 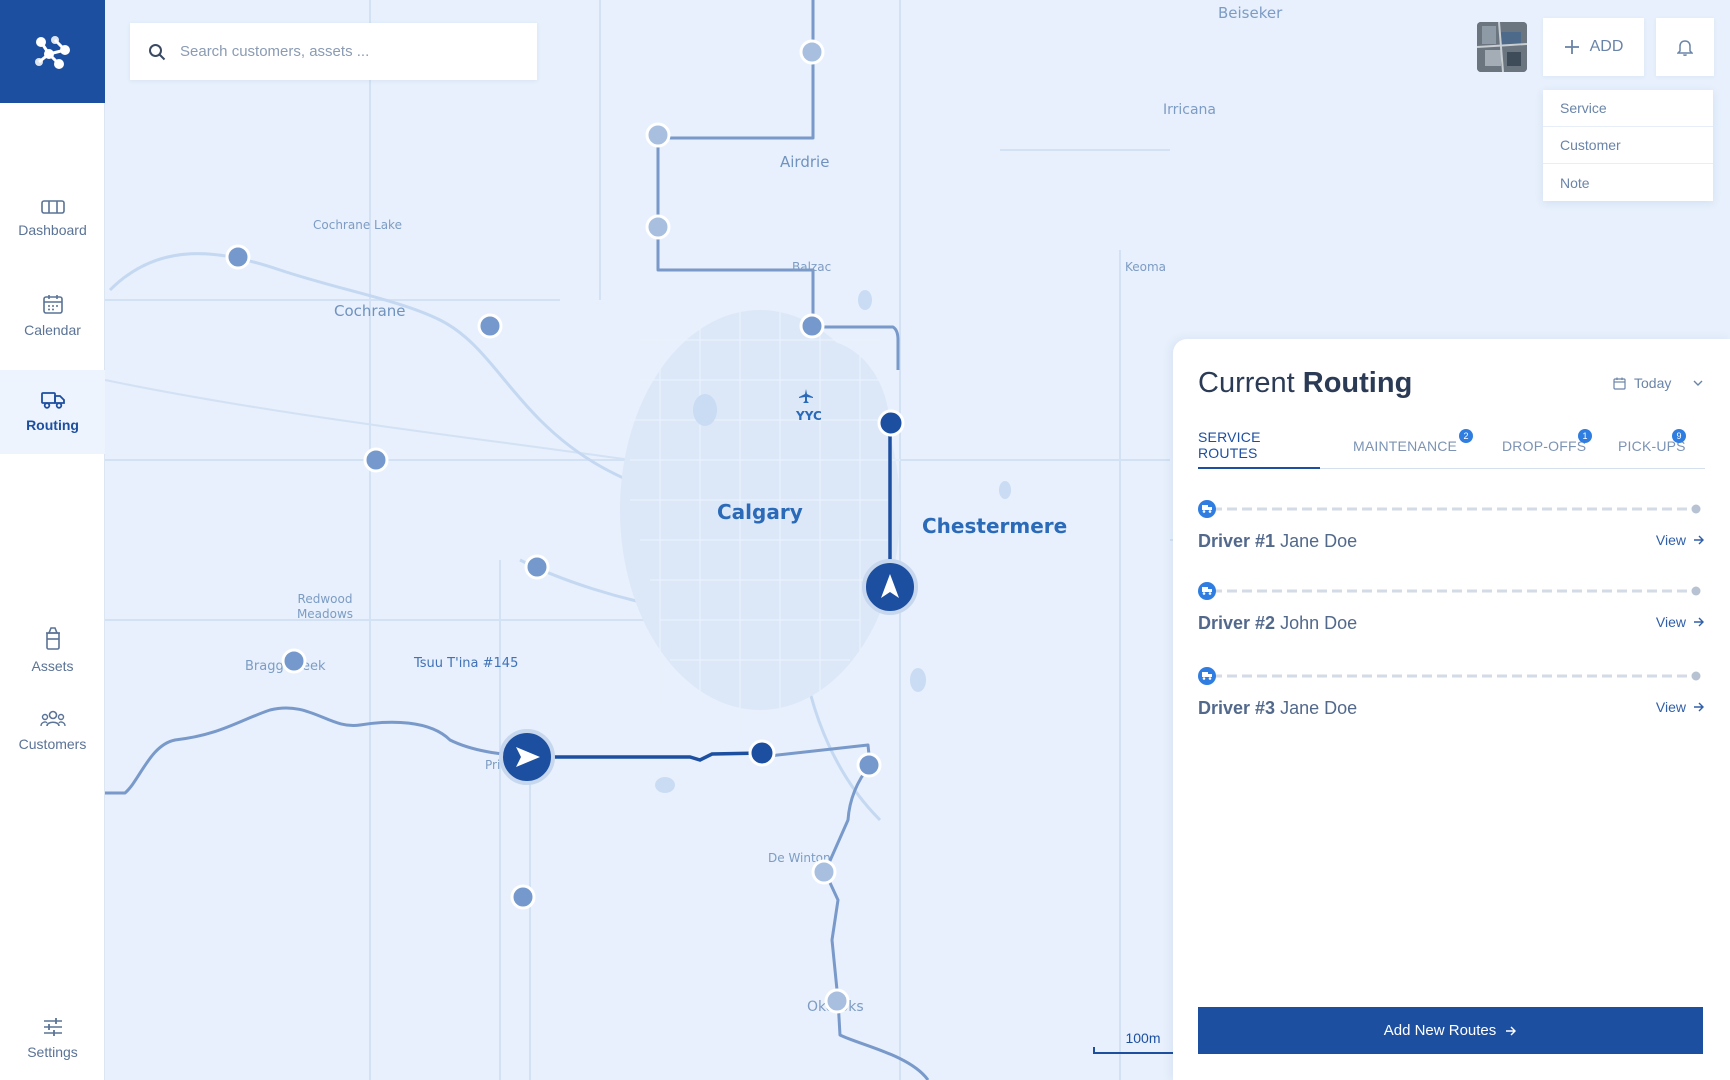 I want to click on add-menu-item-note: Note, so click(x=1628, y=182).